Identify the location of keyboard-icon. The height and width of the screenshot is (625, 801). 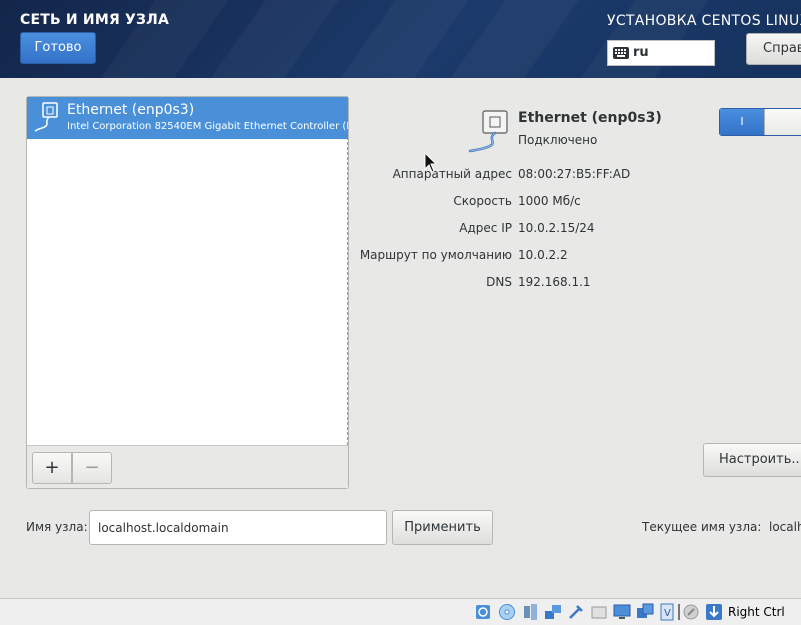
(621, 53).